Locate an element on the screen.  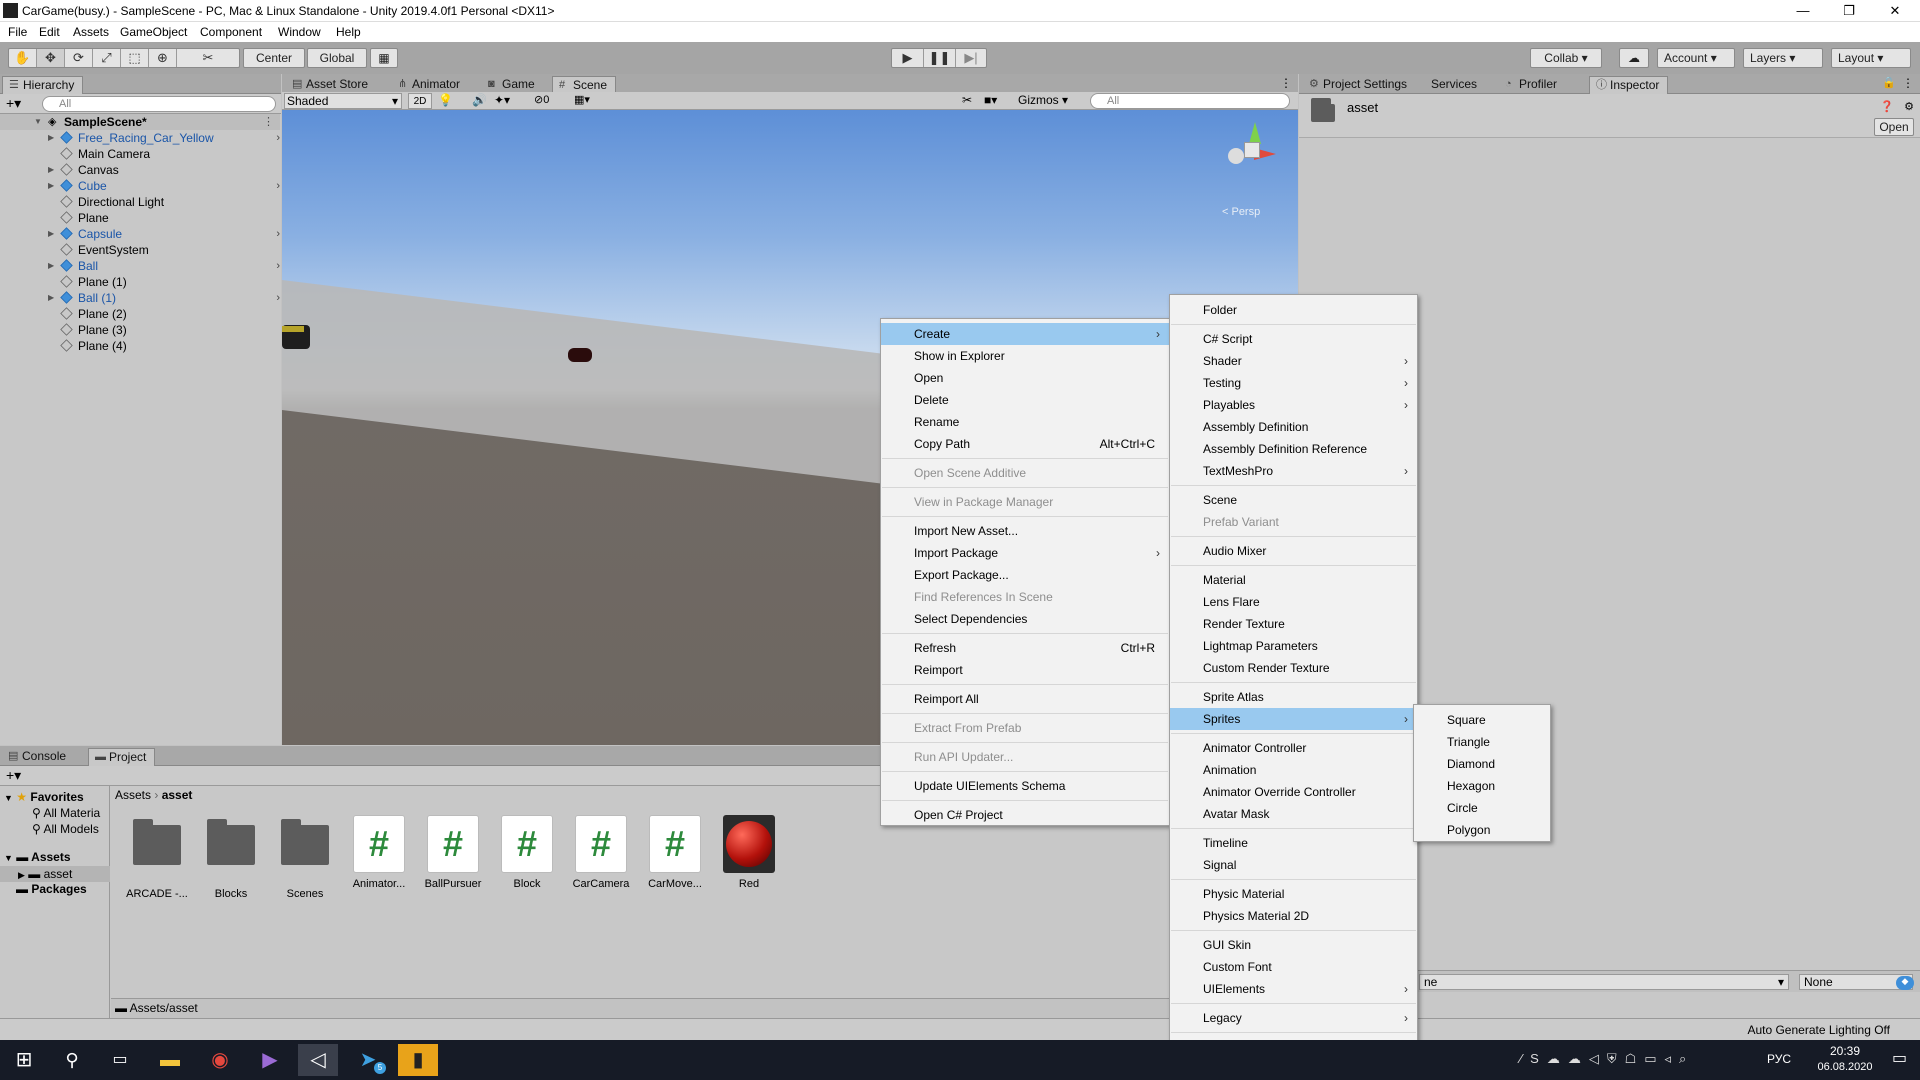
lighting-toggle-icon: 💡 is located at coordinates (445, 100).